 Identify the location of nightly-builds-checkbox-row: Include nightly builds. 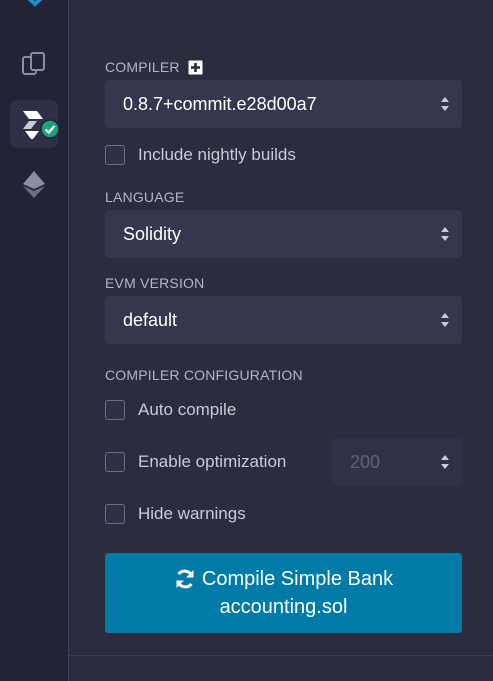
(200, 155).